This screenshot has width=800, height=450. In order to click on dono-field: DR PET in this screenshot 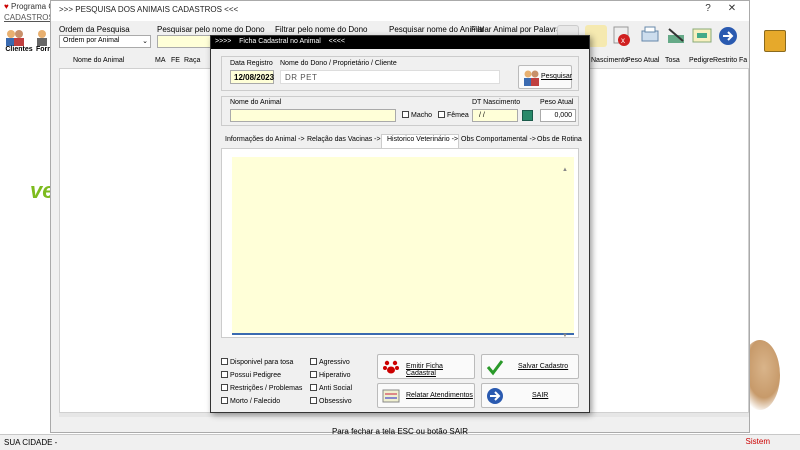, I will do `click(390, 77)`.